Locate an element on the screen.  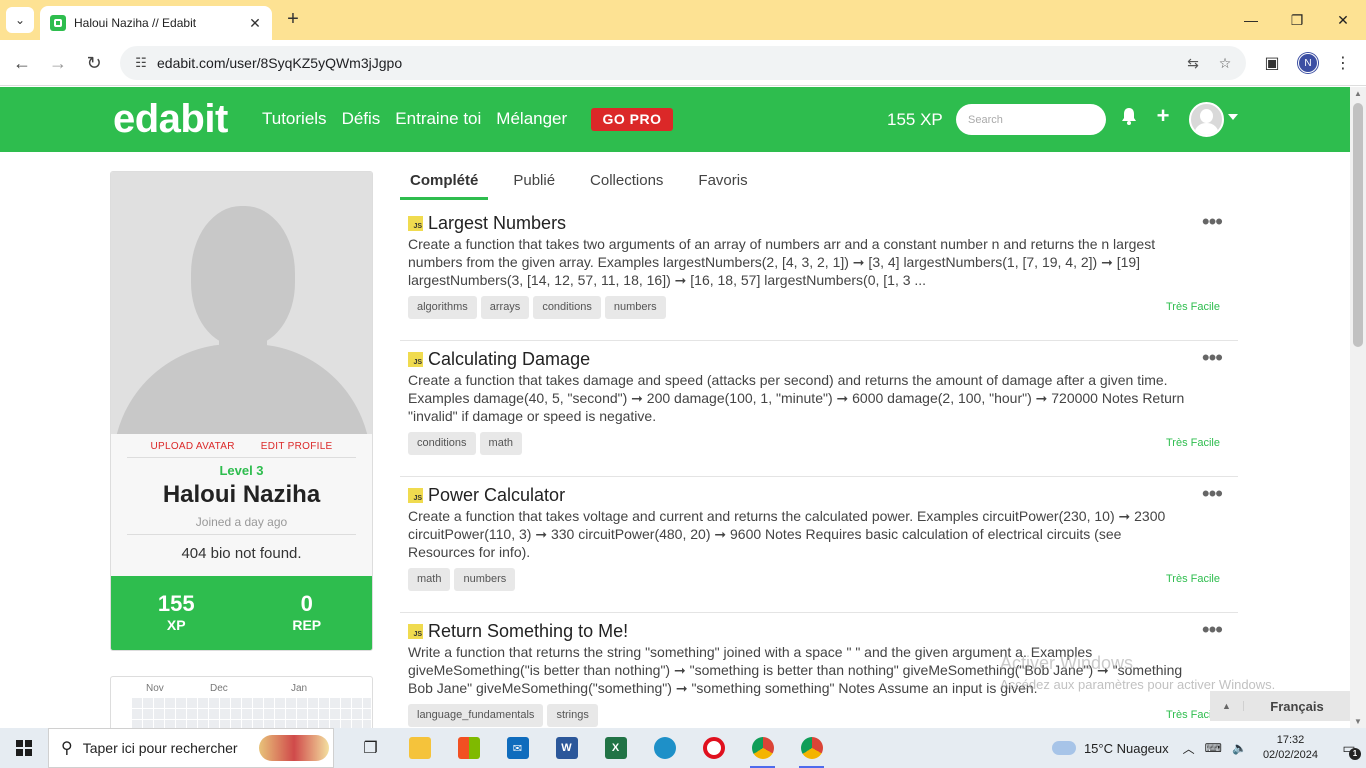
language-selector: ▲ Français is located at coordinates (1280, 706).